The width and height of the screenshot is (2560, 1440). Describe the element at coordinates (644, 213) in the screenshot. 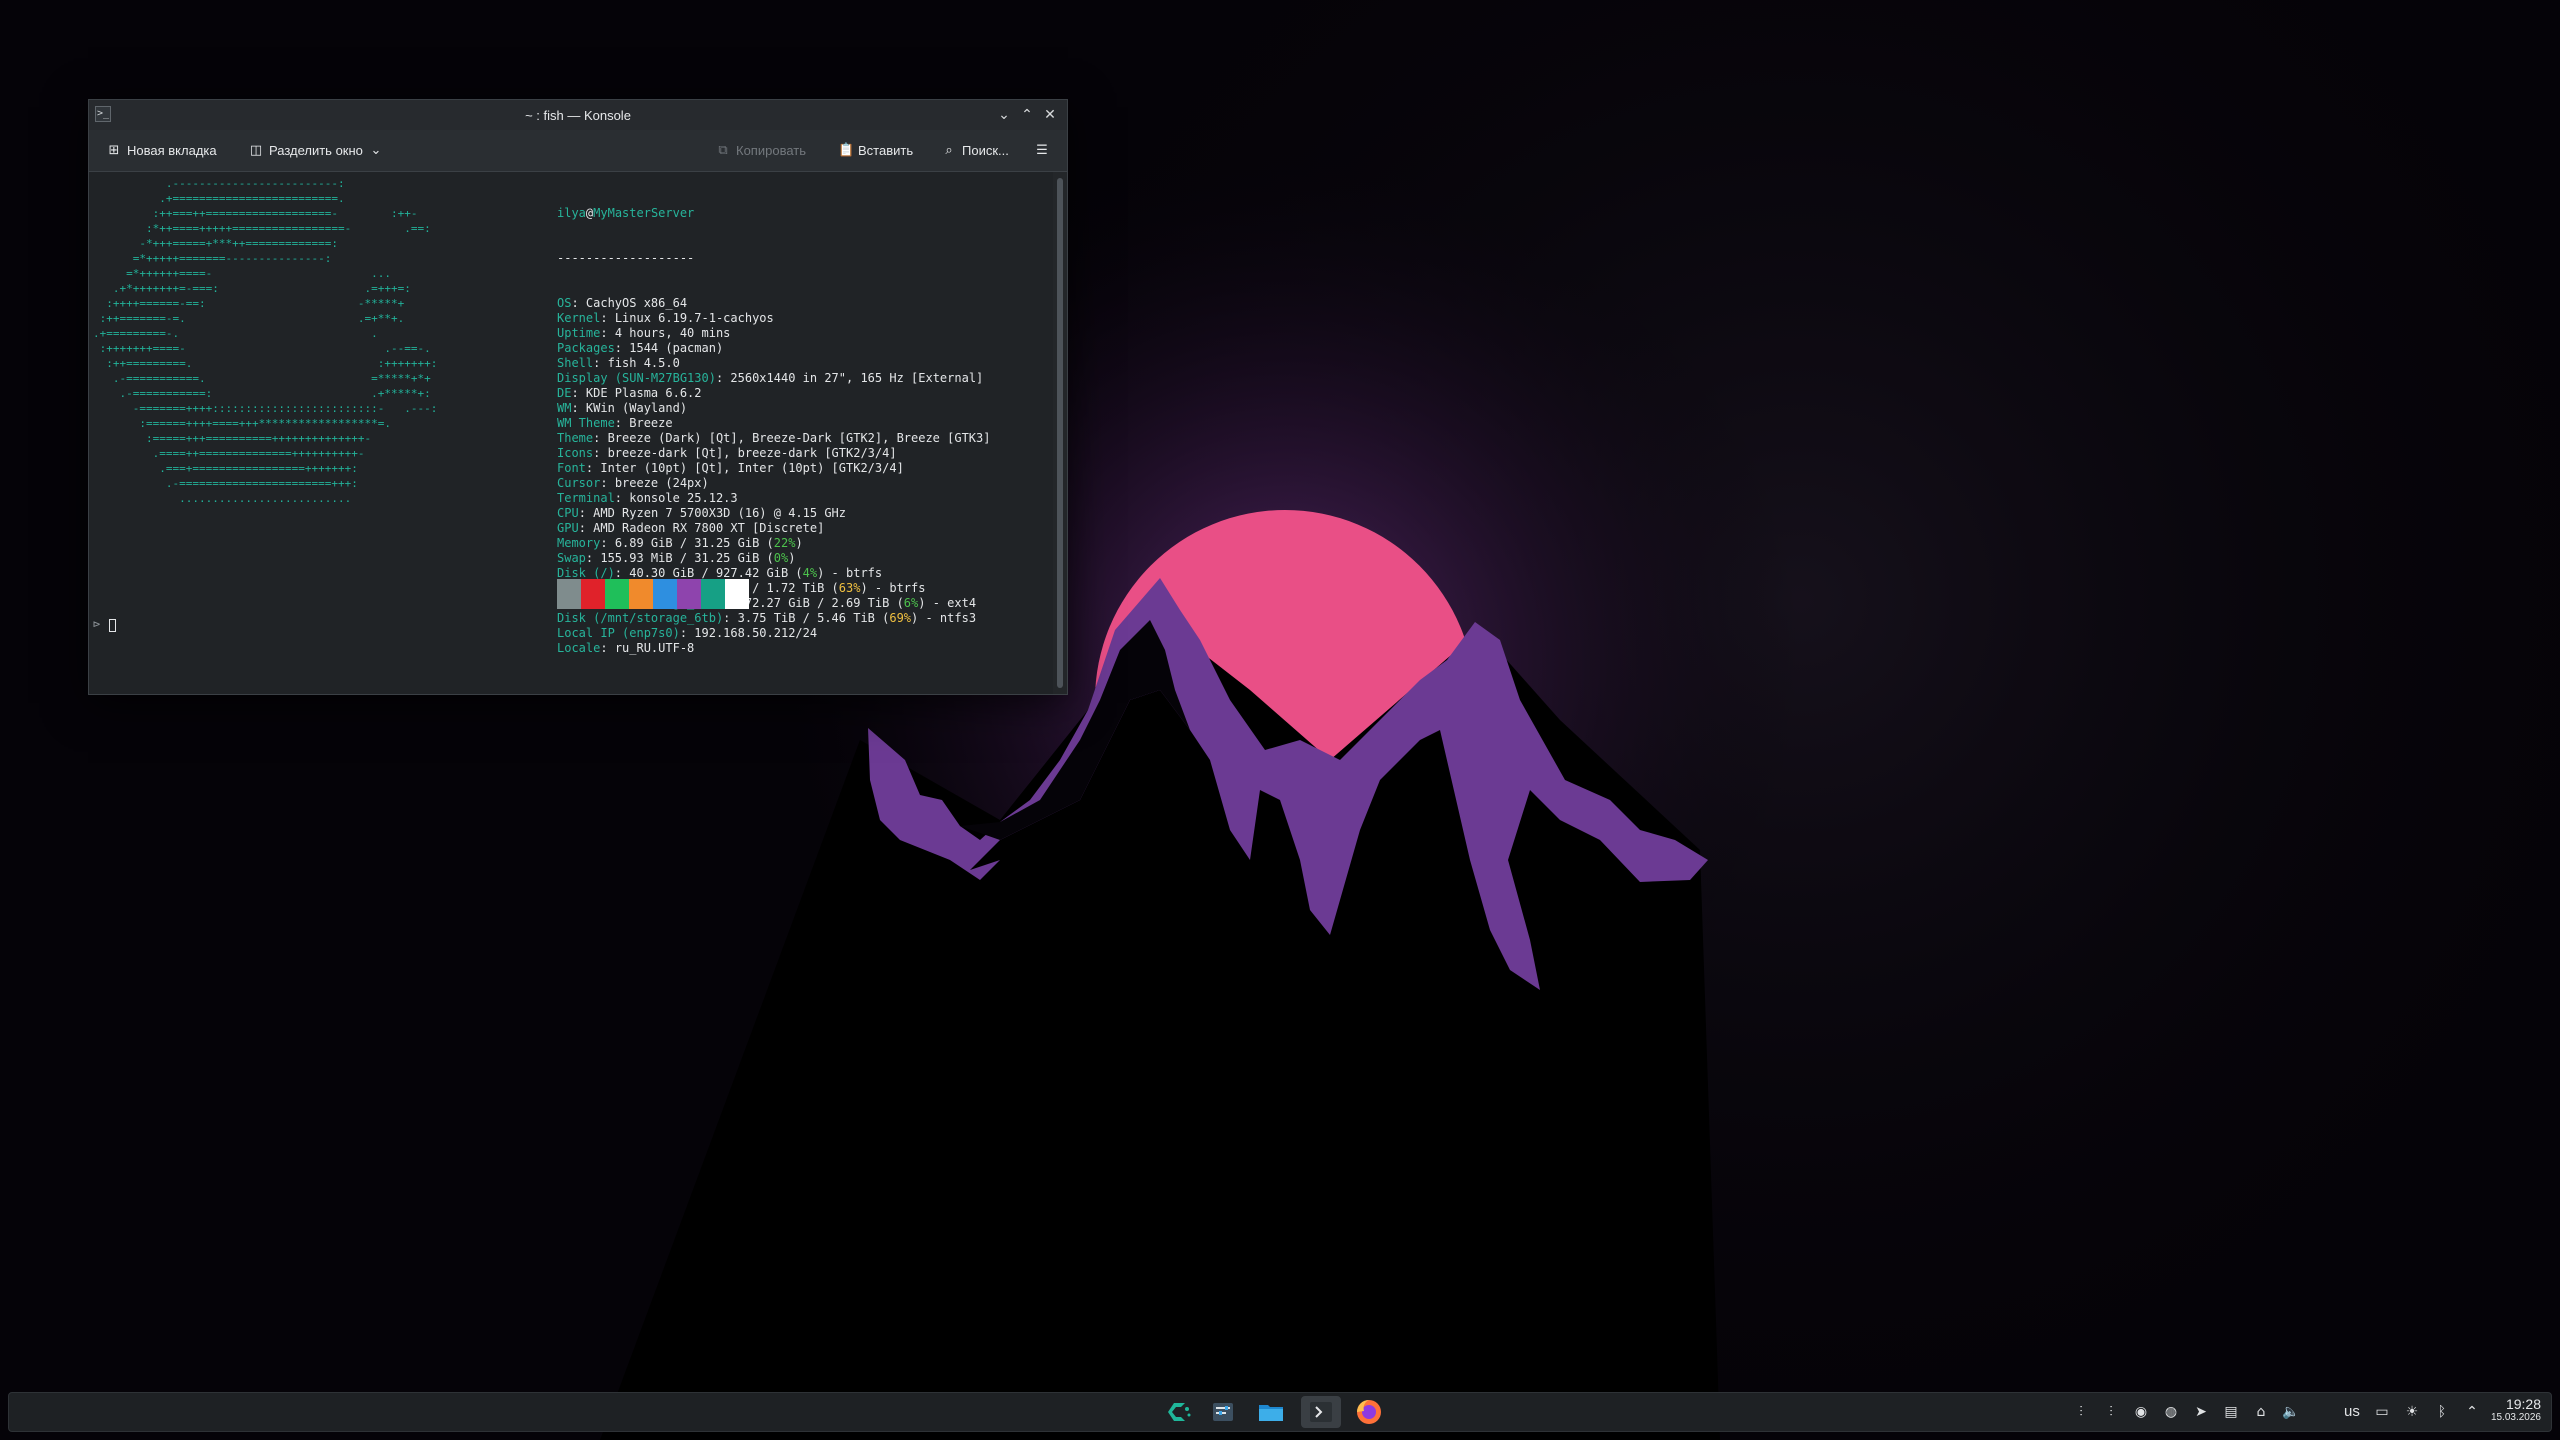

I see `hostname: MyMasterServer` at that location.